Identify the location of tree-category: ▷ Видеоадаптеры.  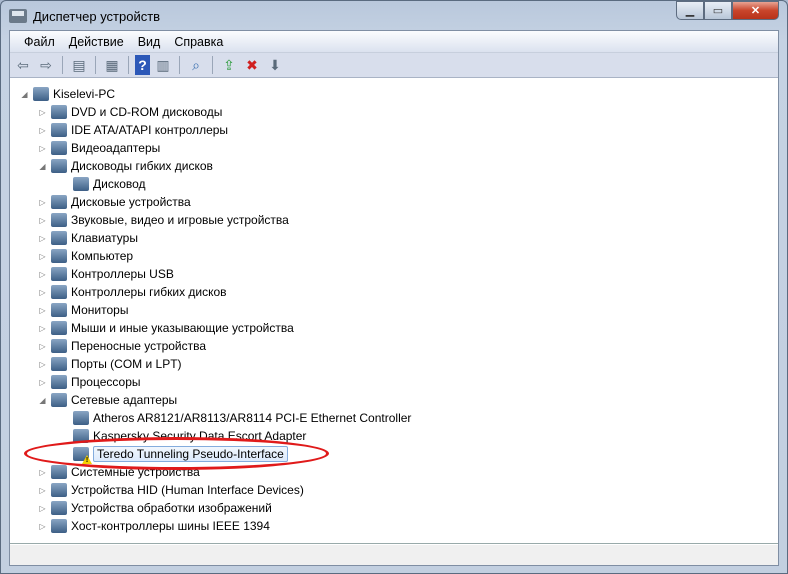
(99, 148).